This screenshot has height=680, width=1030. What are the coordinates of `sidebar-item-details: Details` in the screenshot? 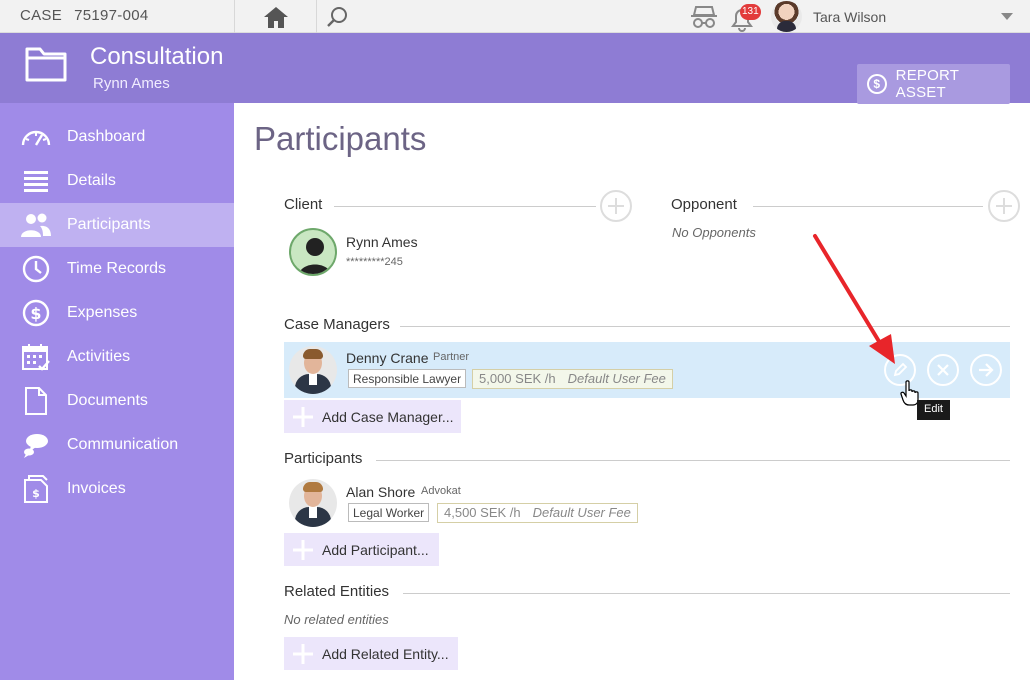 It's located at (117, 181).